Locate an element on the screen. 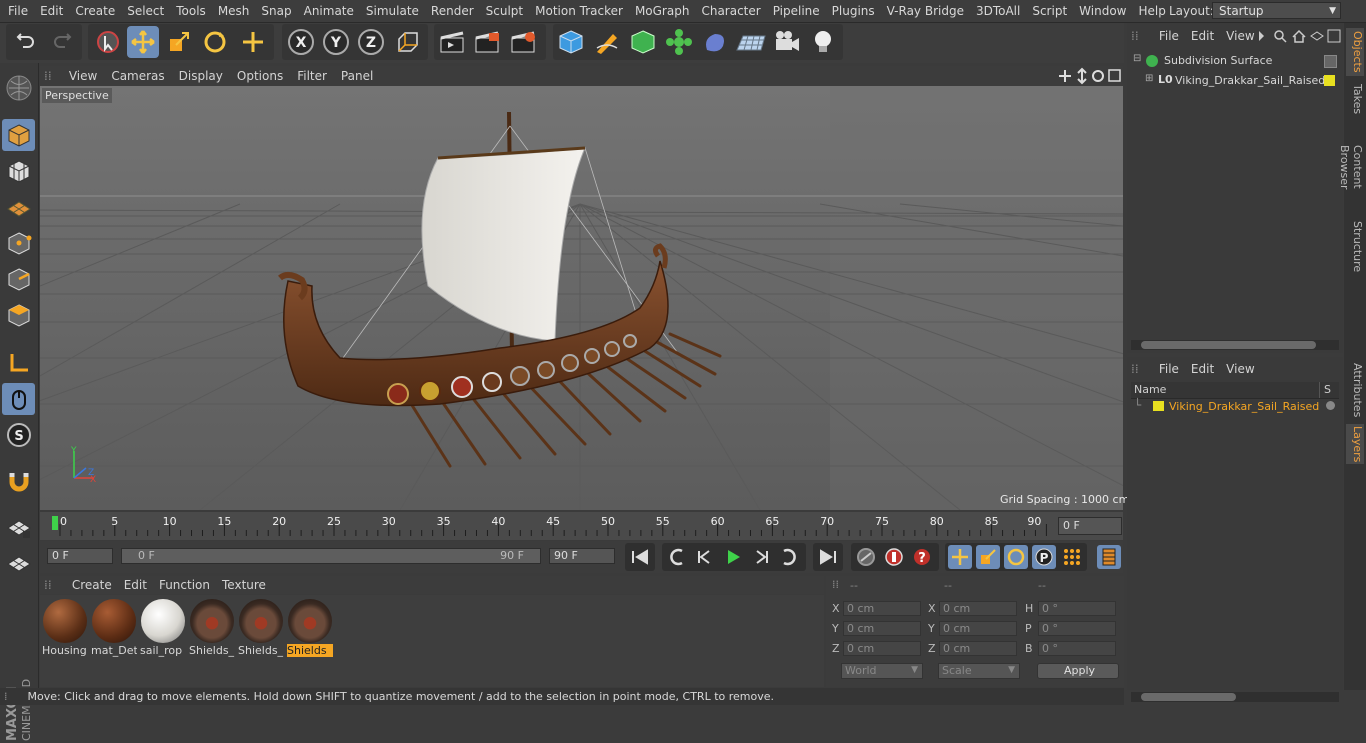 The image size is (1366, 743). x-axis-toggle: X is located at coordinates (301, 42).